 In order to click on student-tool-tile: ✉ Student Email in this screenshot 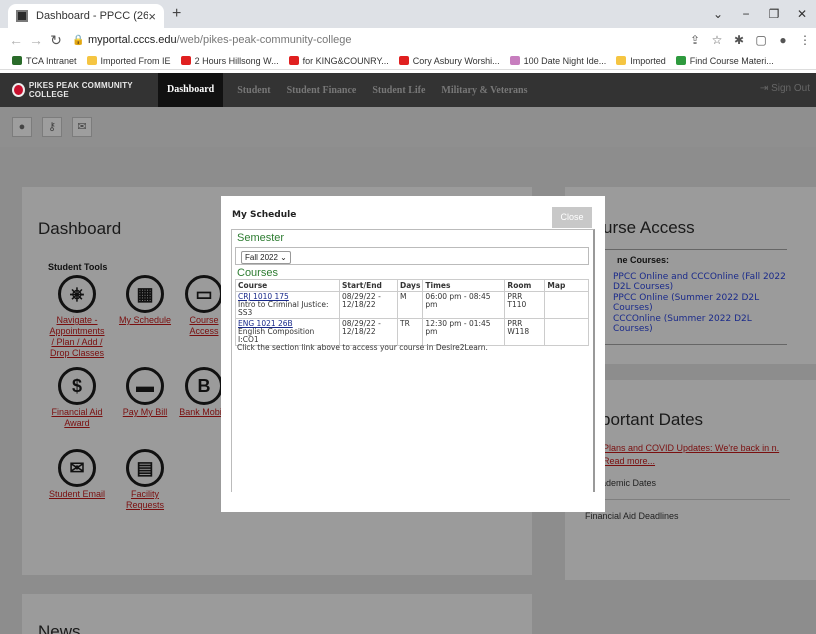, I will do `click(77, 474)`.